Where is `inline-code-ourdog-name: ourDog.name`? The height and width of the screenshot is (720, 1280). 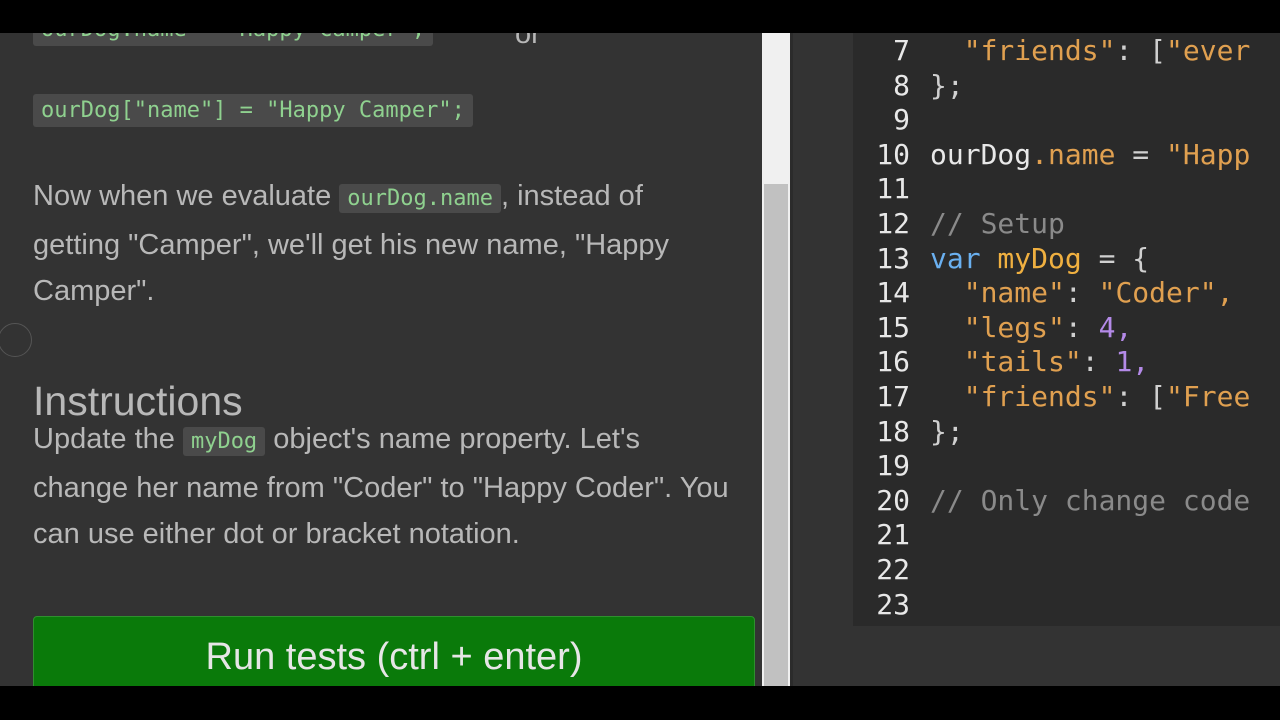 inline-code-ourdog-name: ourDog.name is located at coordinates (420, 198).